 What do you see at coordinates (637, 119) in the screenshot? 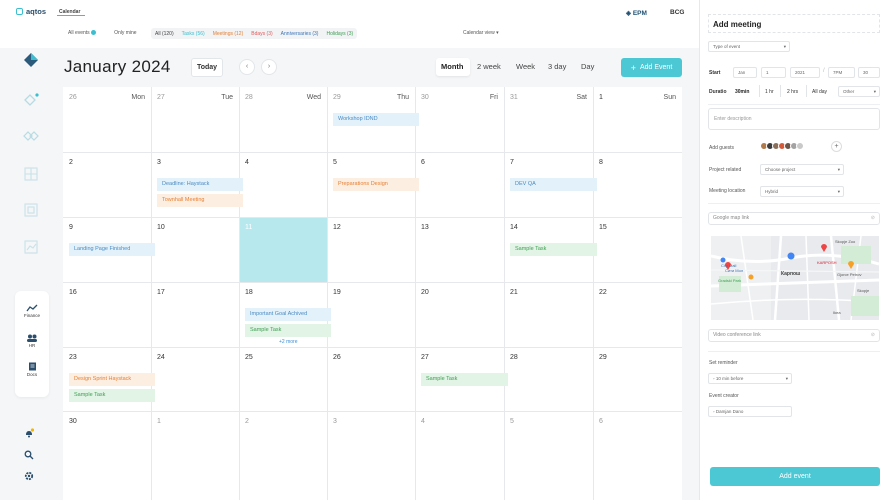
I see `day-cell: 1 Sun` at bounding box center [637, 119].